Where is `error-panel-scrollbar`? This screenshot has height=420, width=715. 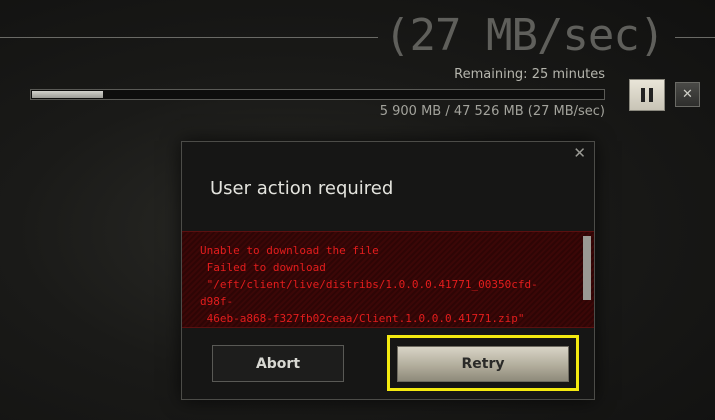 error-panel-scrollbar is located at coordinates (587, 268).